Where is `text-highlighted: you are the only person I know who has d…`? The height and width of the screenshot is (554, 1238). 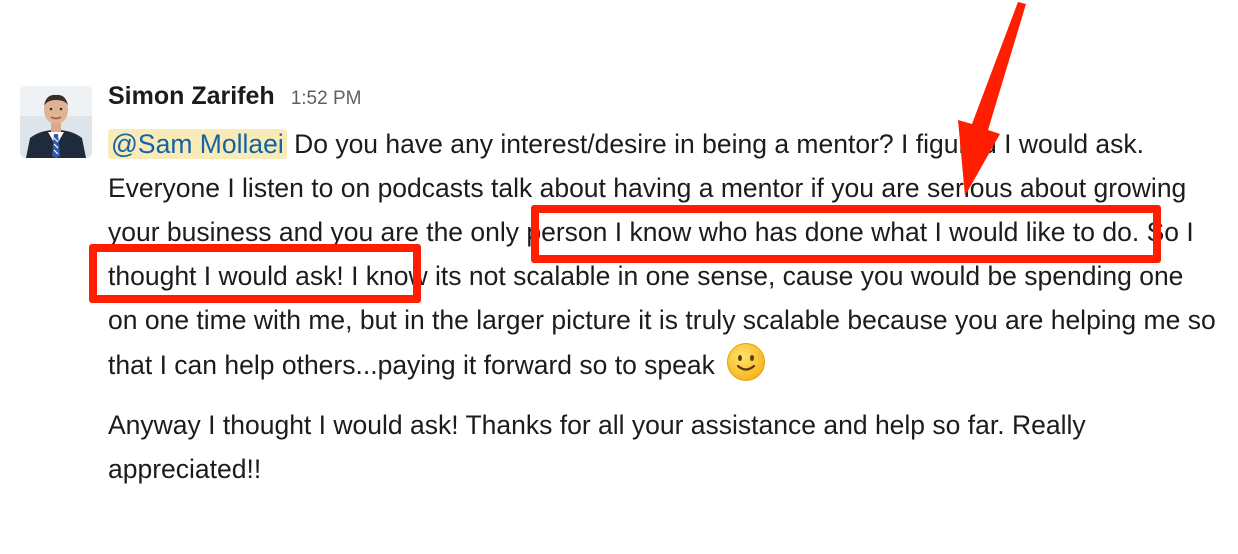
text-highlighted: you are the only person I know who has d… is located at coordinates (731, 232).